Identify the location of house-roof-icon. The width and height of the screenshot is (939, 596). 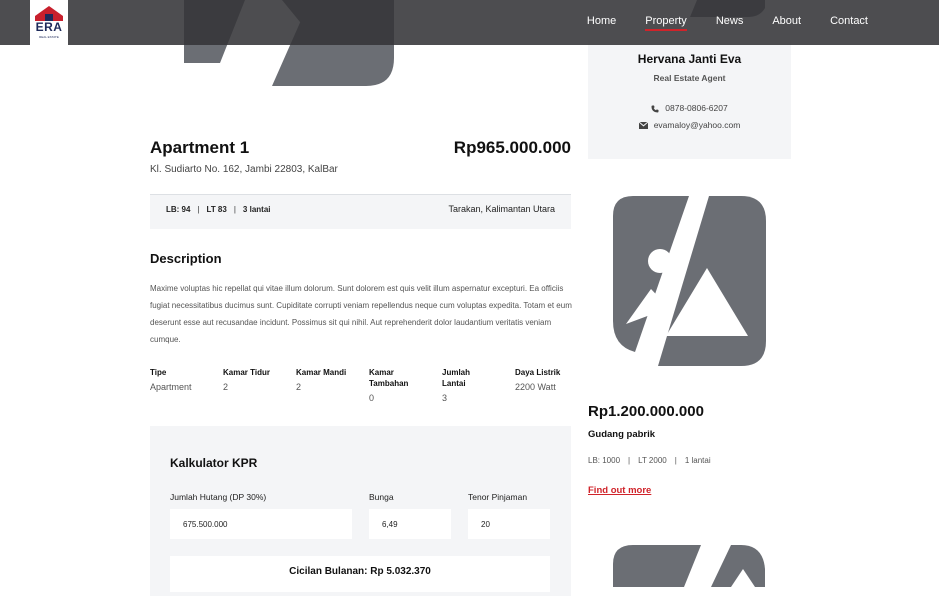
(49, 13).